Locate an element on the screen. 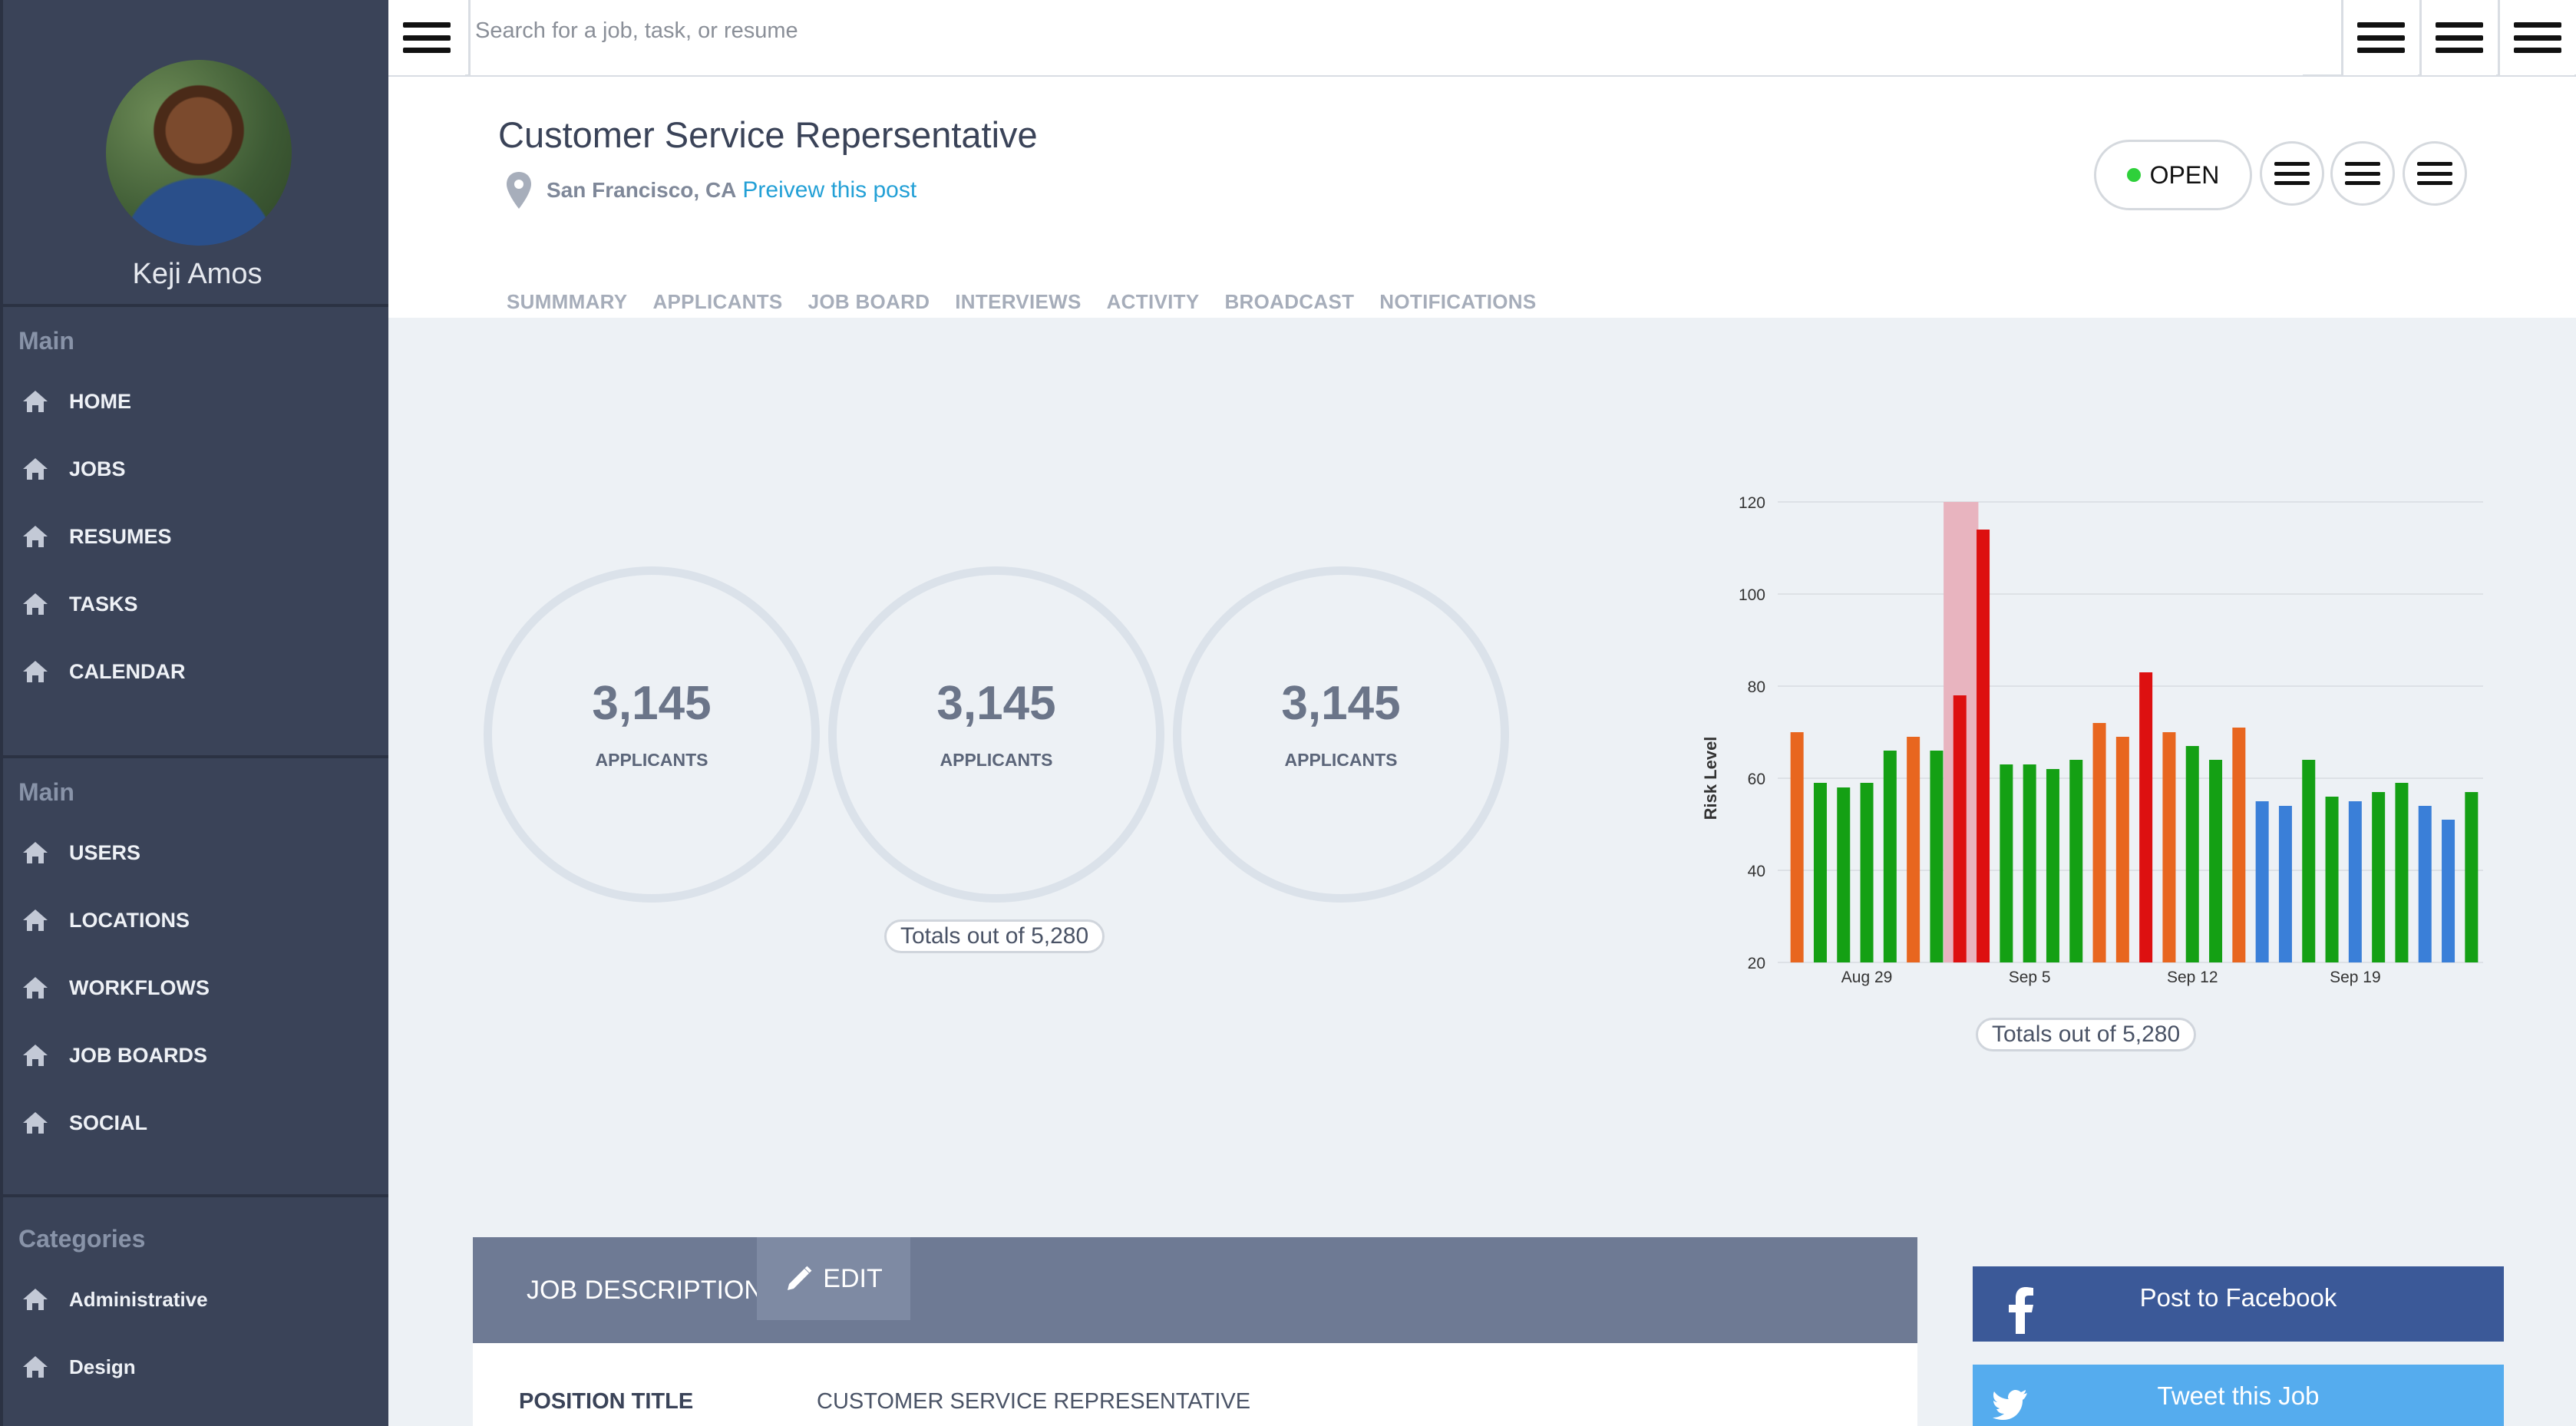 The height and width of the screenshot is (1426, 2576). y-tick-label: 60 is located at coordinates (1756, 779).